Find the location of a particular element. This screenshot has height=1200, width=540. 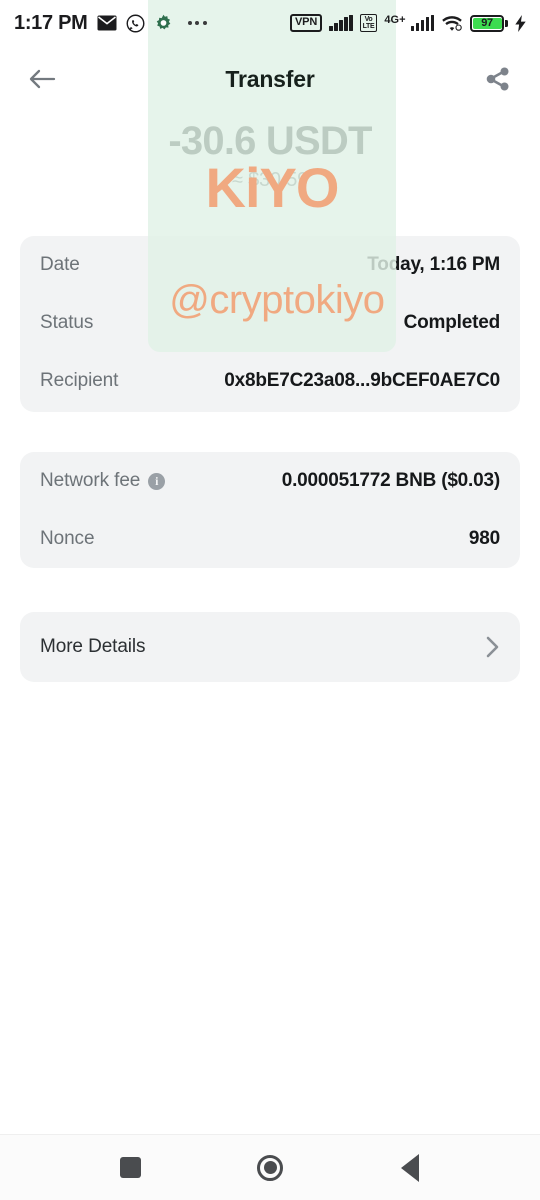

more-details-button: More Details is located at coordinates (270, 647).